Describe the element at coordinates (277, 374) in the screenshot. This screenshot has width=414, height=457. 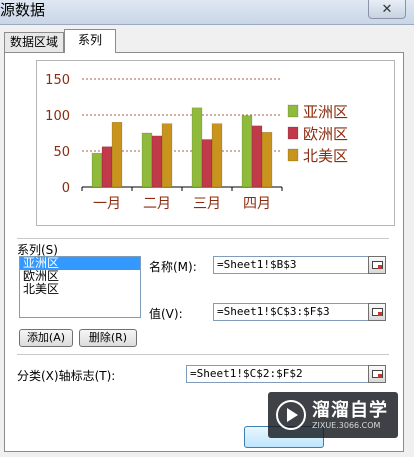
I see `category-axis-field: =Sheet1!$C$2:$F$2` at that location.